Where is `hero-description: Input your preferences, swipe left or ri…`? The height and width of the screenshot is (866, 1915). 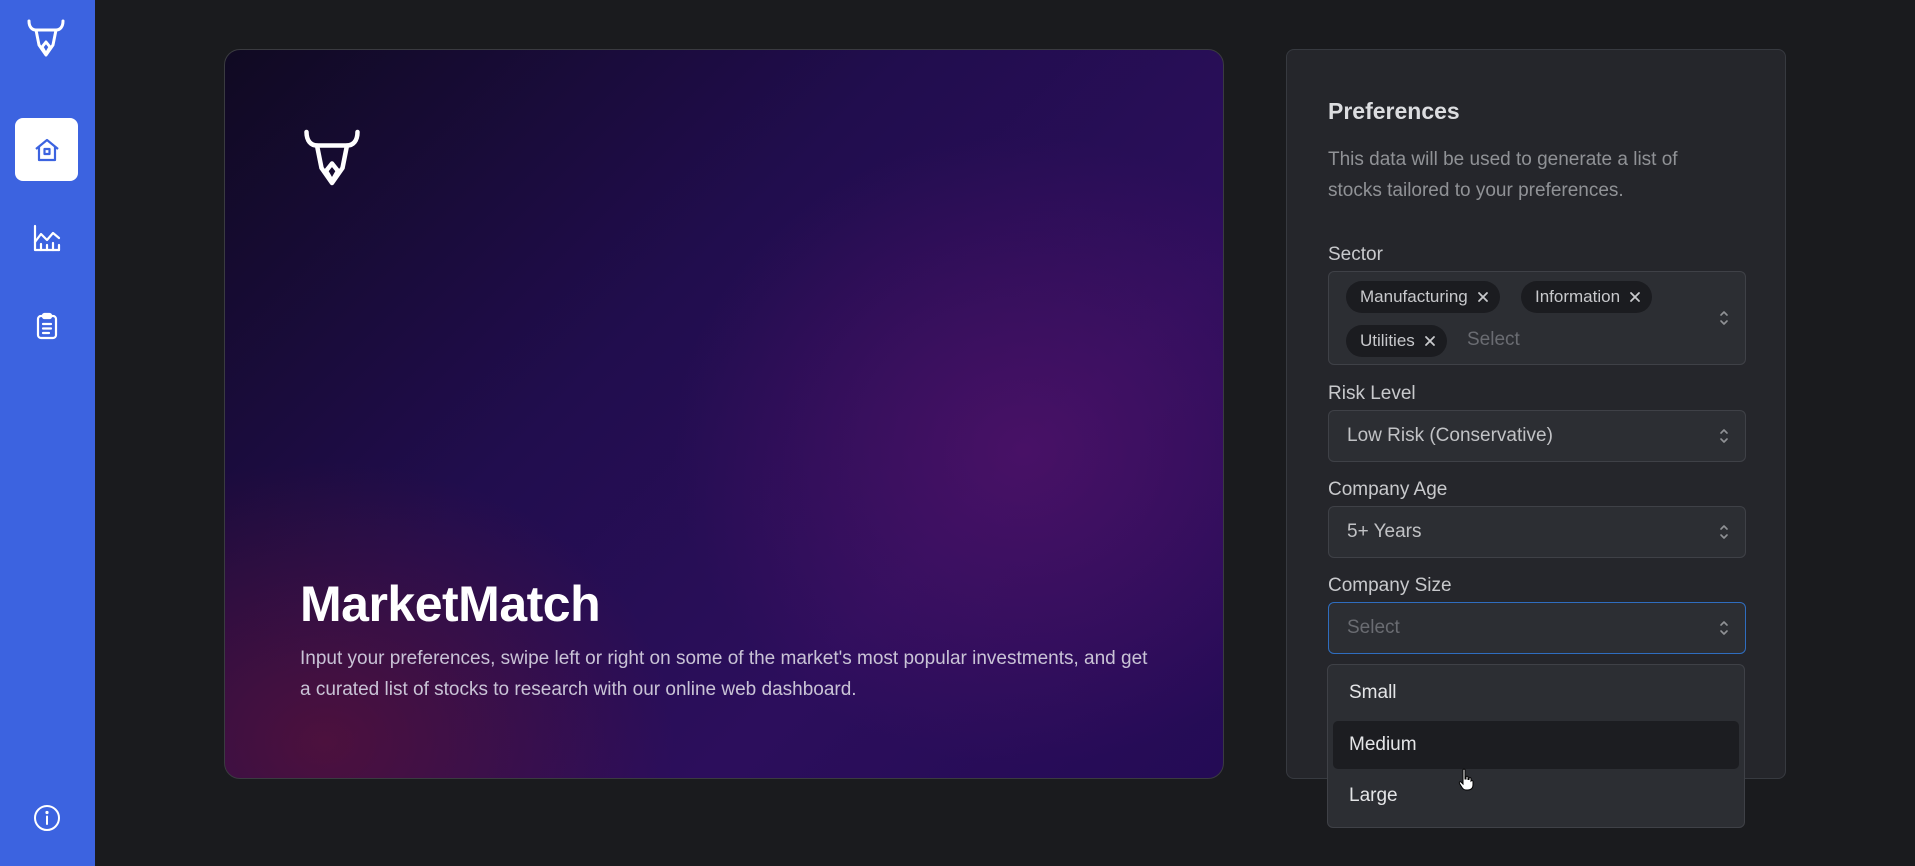 hero-description: Input your preferences, swipe left or ri… is located at coordinates (724, 674).